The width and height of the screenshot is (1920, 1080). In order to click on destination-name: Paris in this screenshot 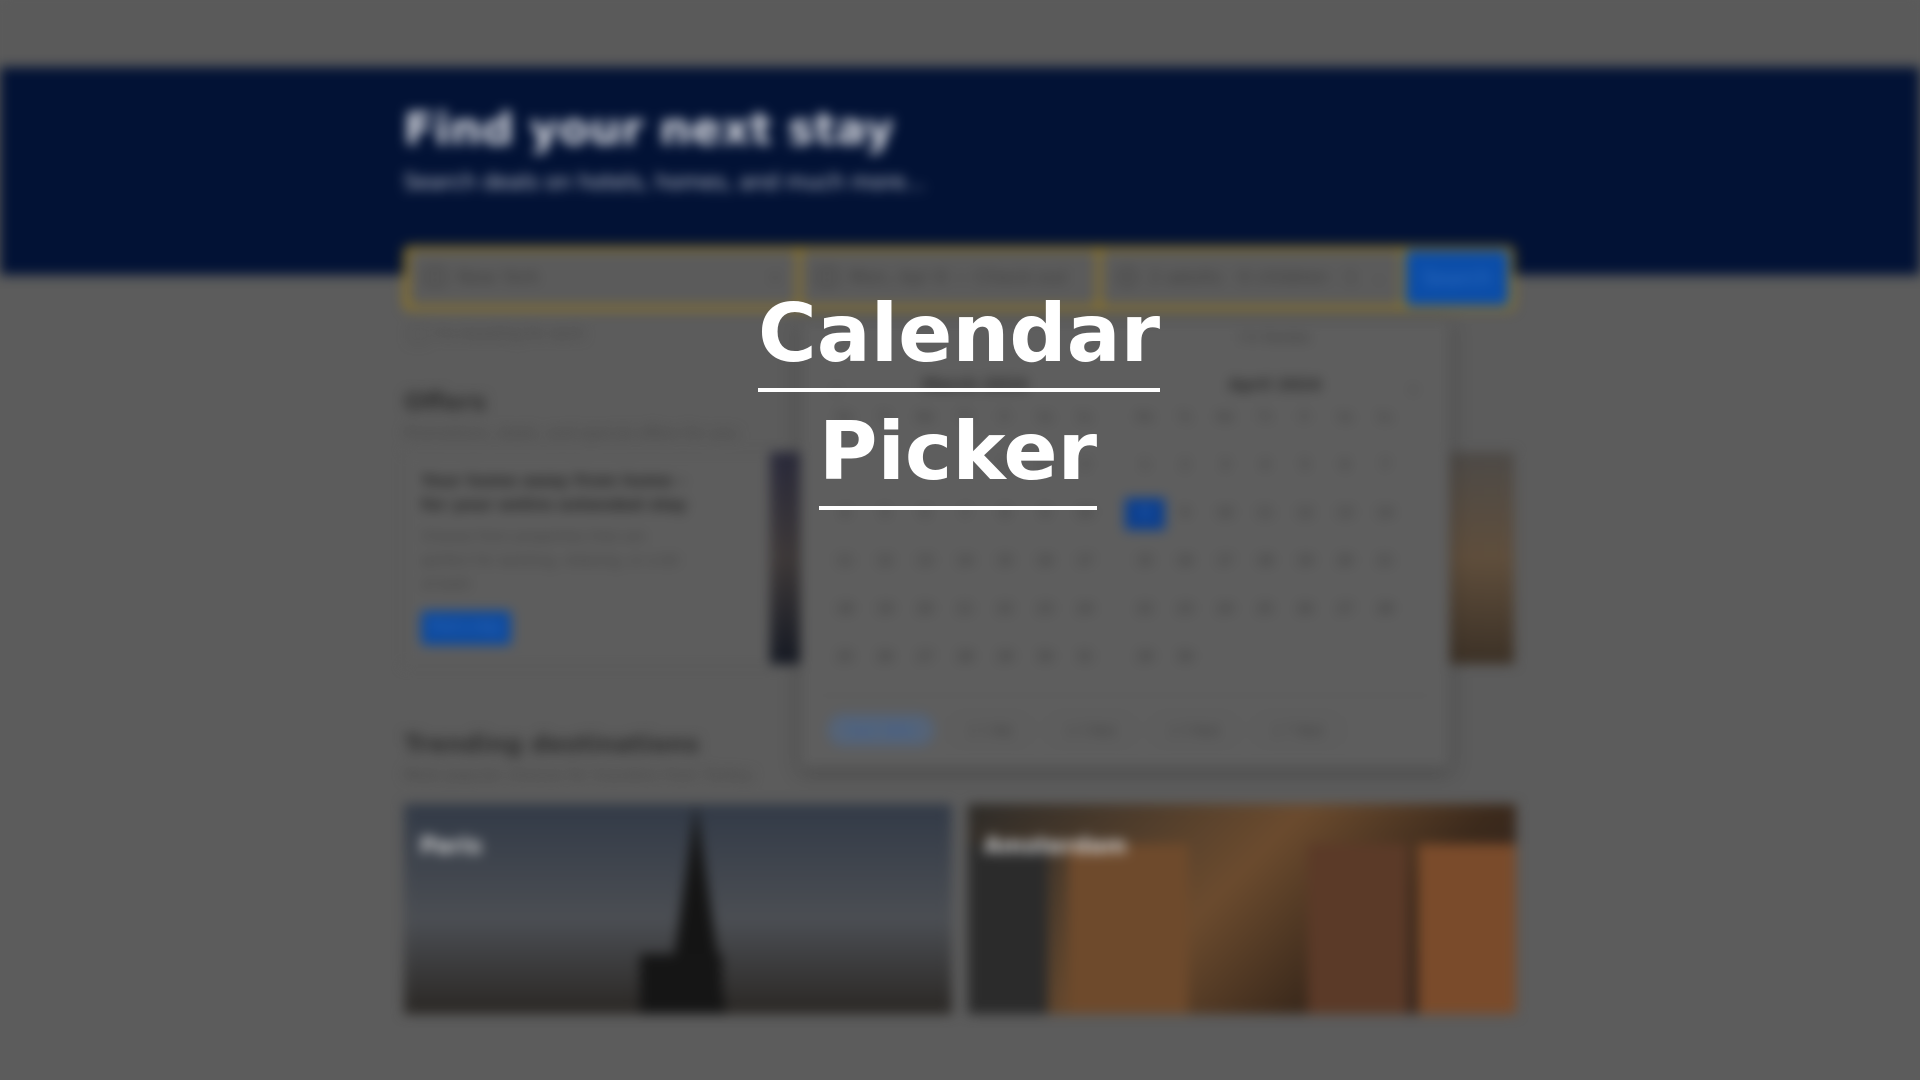, I will do `click(451, 846)`.